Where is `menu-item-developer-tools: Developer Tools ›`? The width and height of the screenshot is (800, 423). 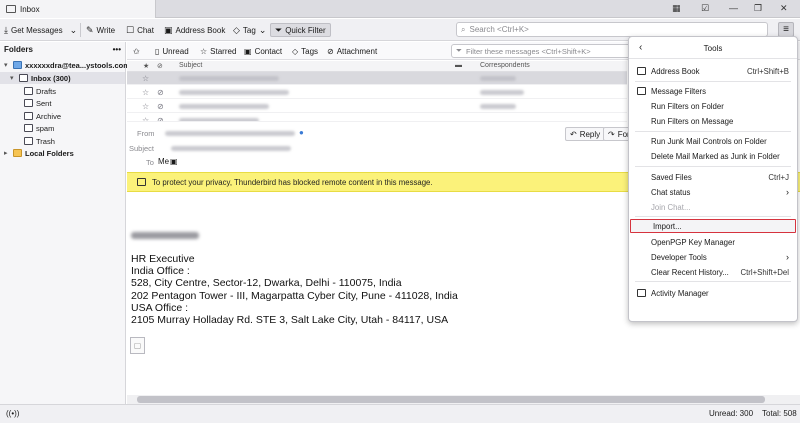 menu-item-developer-tools: Developer Tools › is located at coordinates (713, 257).